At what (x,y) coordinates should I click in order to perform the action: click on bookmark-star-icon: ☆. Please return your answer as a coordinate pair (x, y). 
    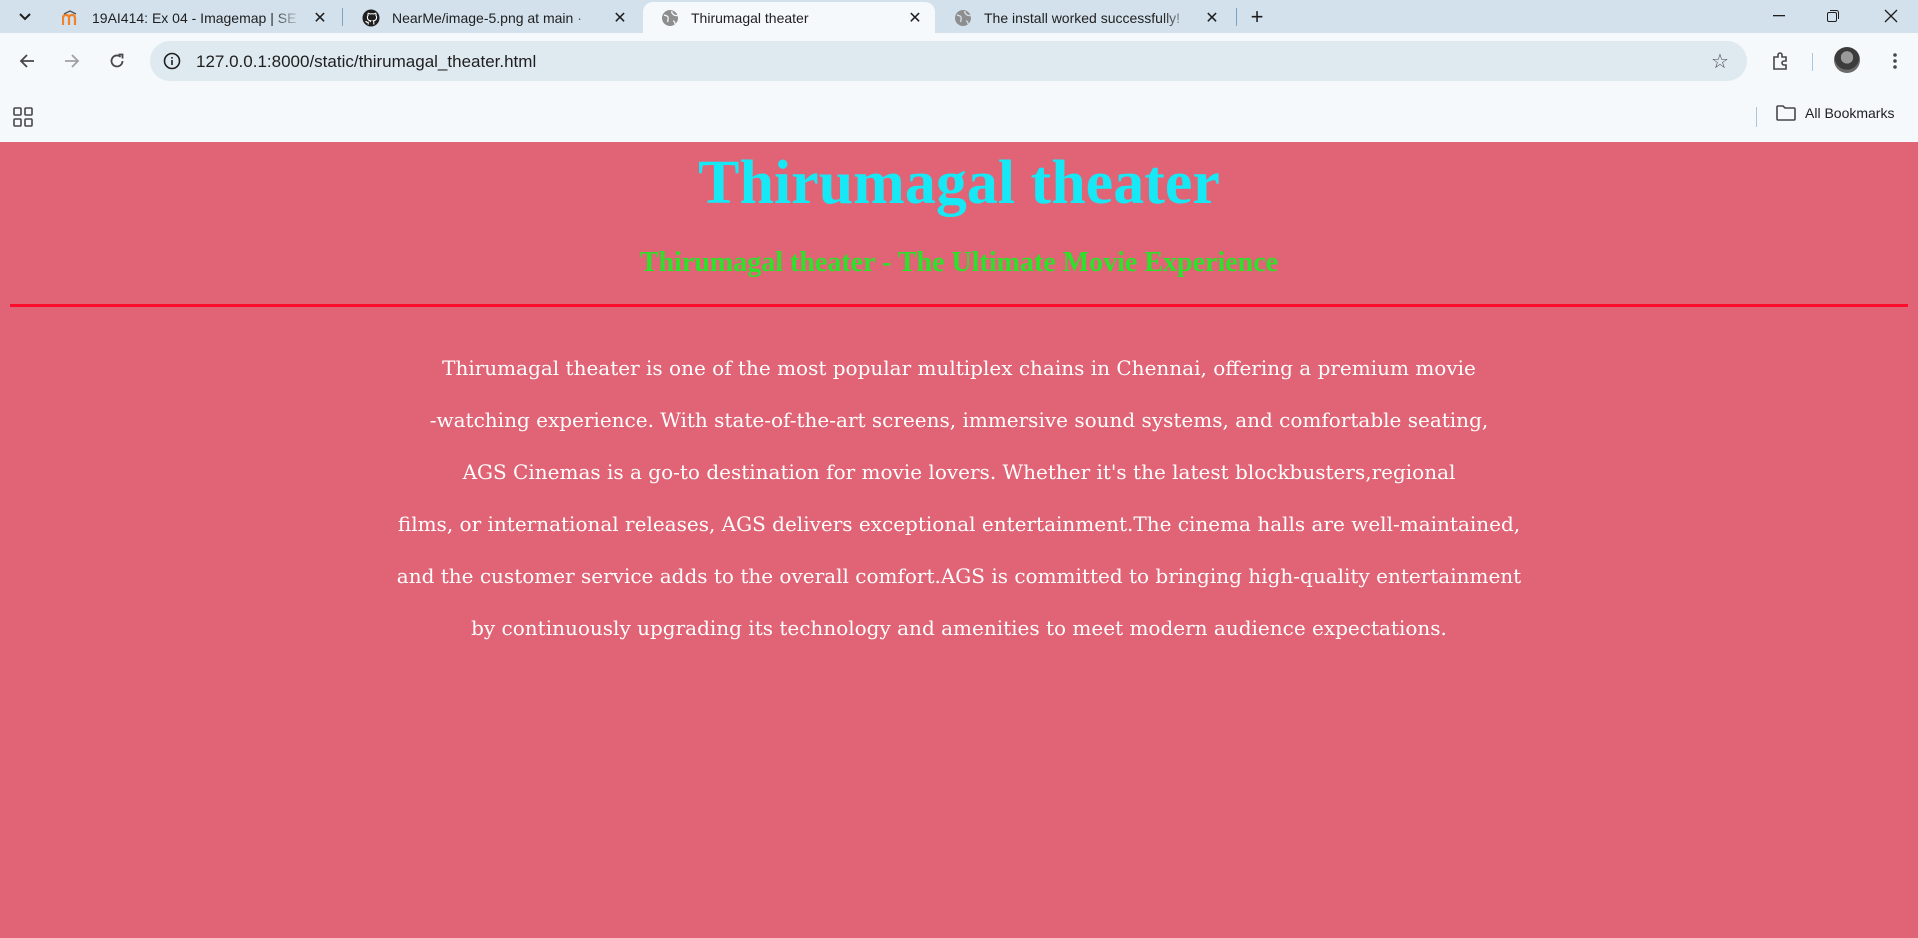
    Looking at the image, I should click on (1720, 61).